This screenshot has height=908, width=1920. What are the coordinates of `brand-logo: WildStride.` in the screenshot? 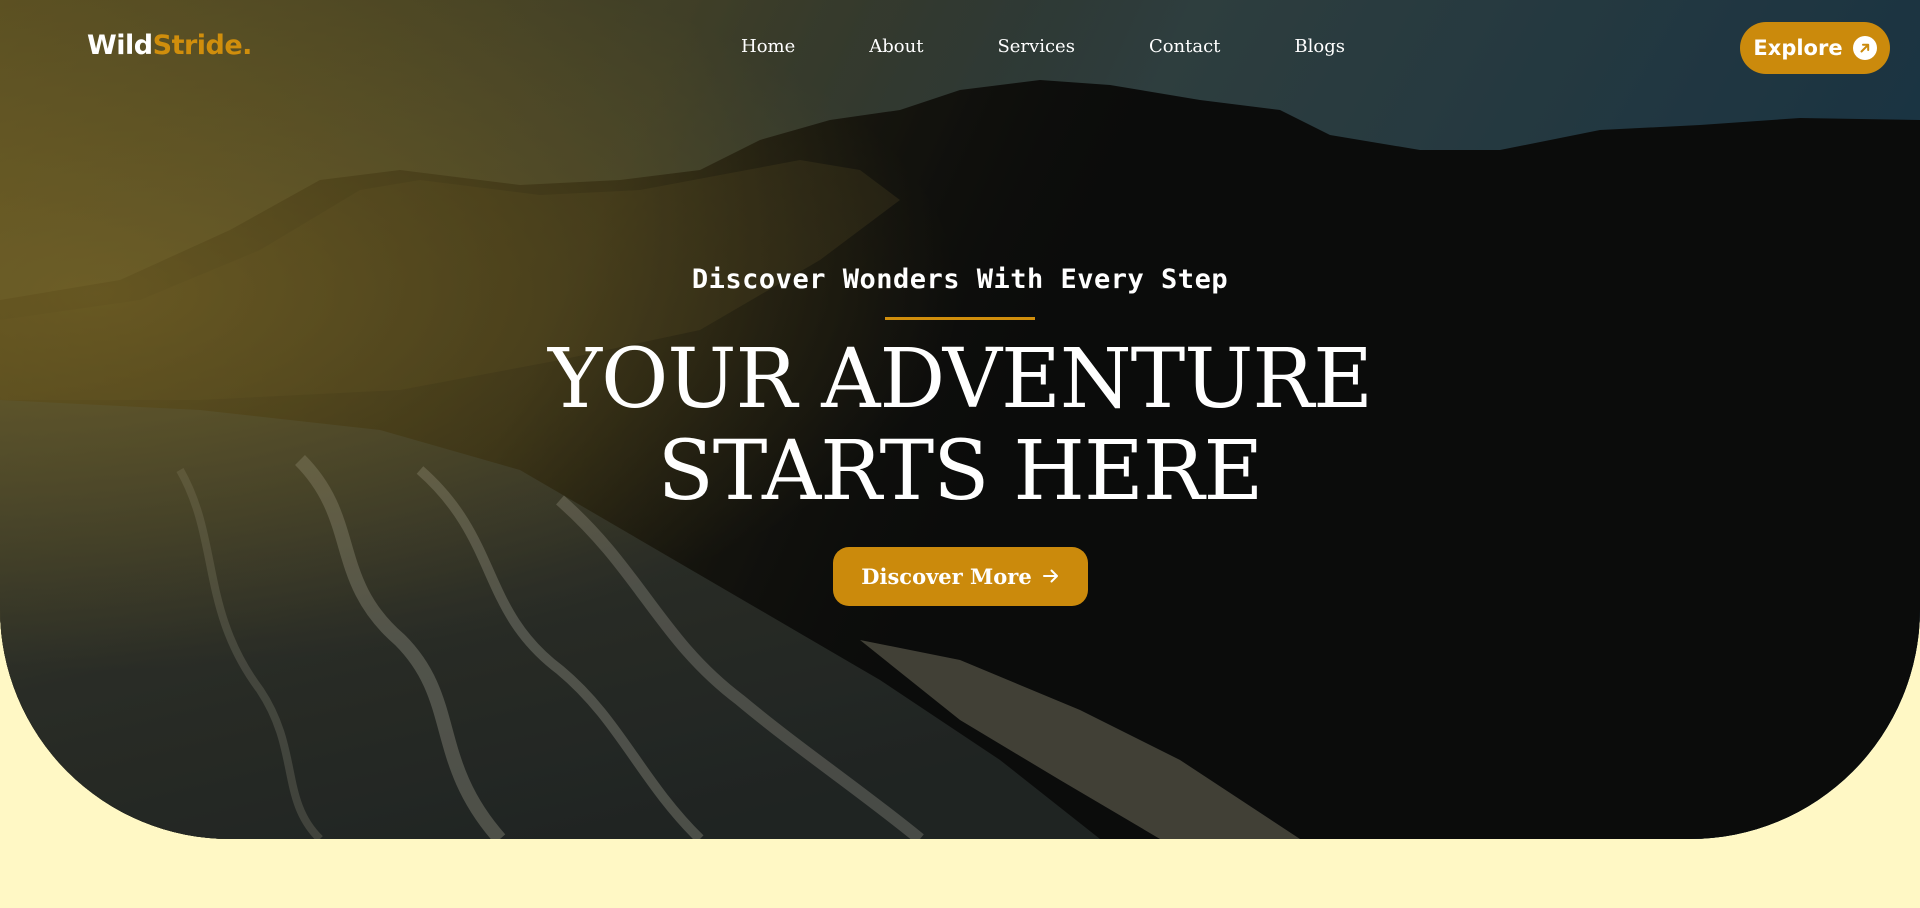 It's located at (169, 45).